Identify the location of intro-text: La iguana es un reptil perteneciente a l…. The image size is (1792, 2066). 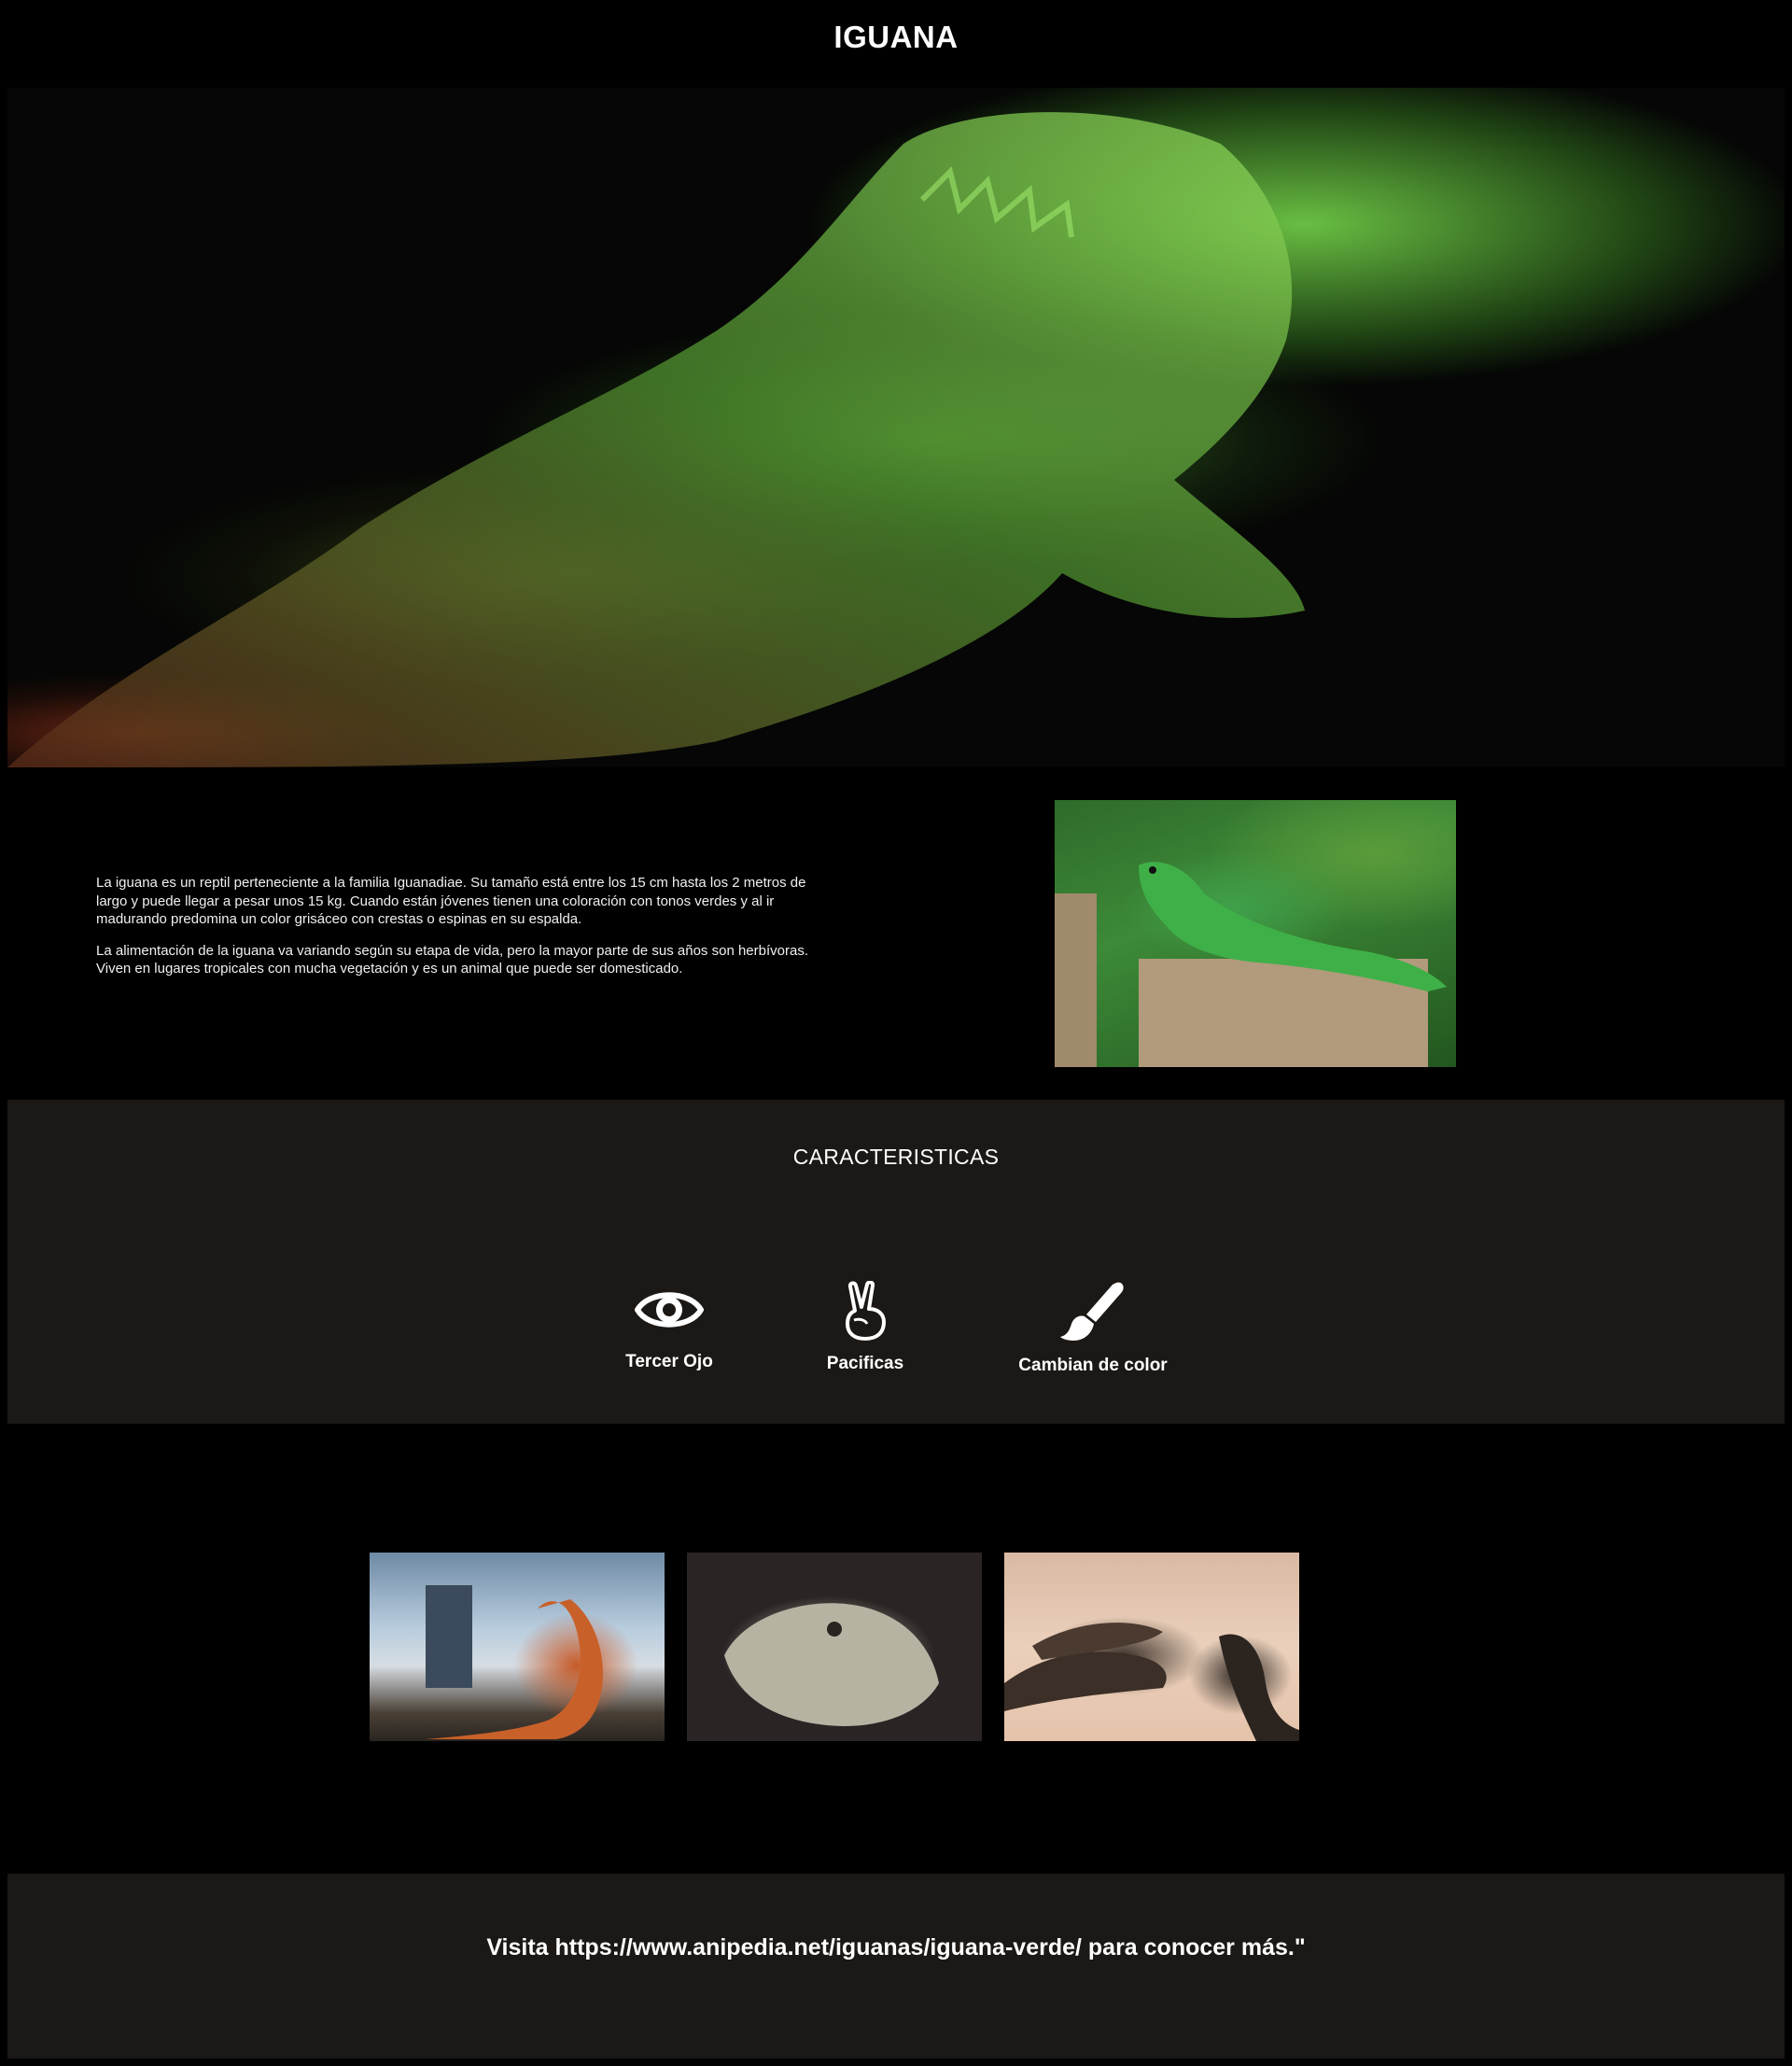
(455, 932).